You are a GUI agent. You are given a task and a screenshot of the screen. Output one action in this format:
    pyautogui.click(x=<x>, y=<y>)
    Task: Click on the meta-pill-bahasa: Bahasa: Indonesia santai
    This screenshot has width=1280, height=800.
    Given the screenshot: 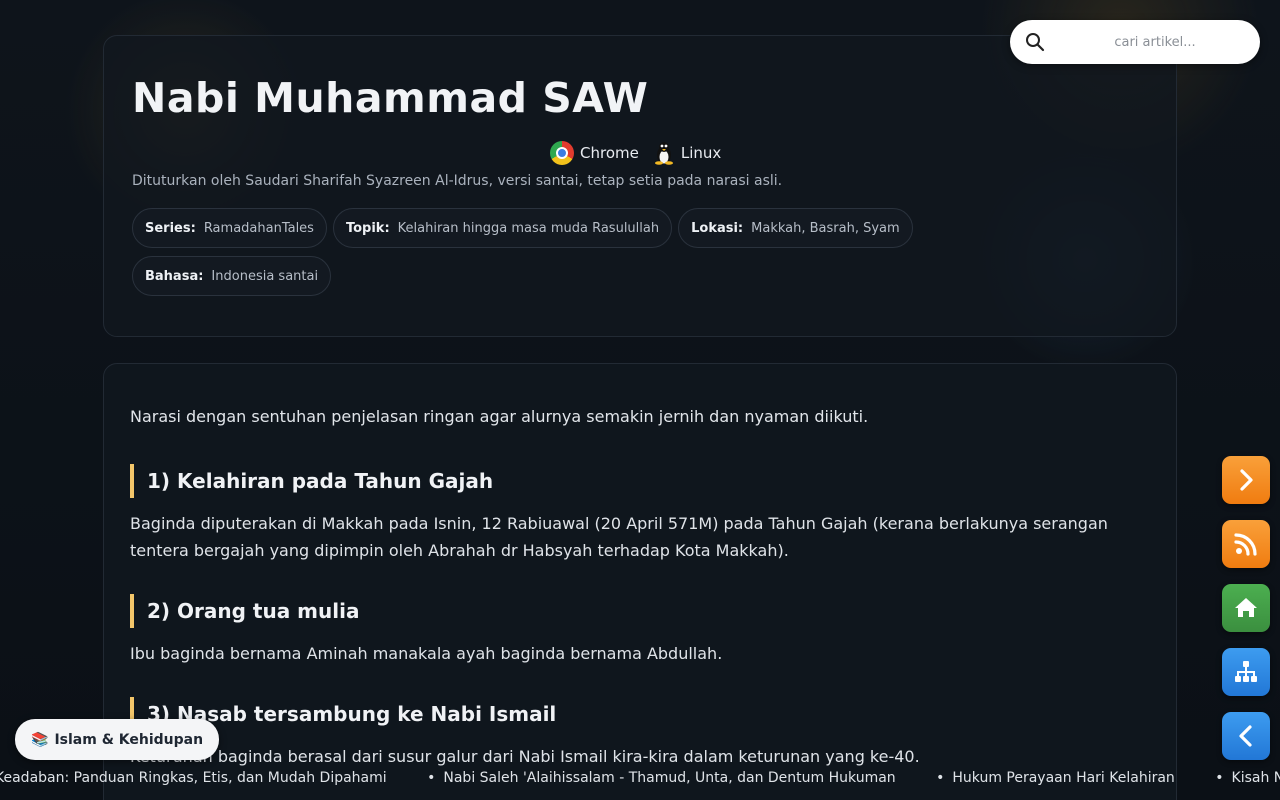 What is the action you would take?
    pyautogui.click(x=232, y=276)
    